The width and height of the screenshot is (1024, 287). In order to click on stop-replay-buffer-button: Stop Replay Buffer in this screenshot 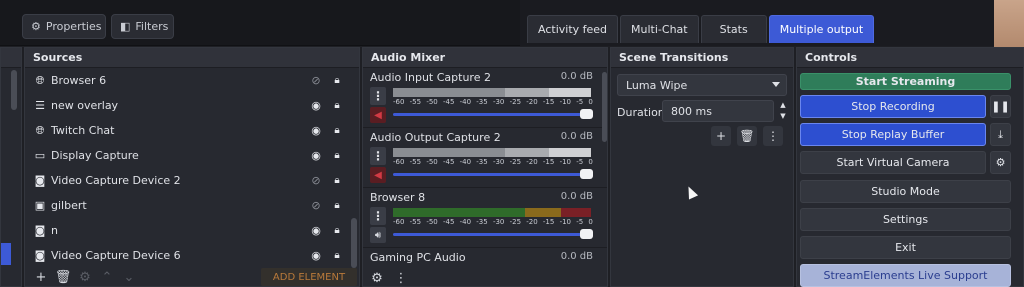, I will do `click(893, 134)`.